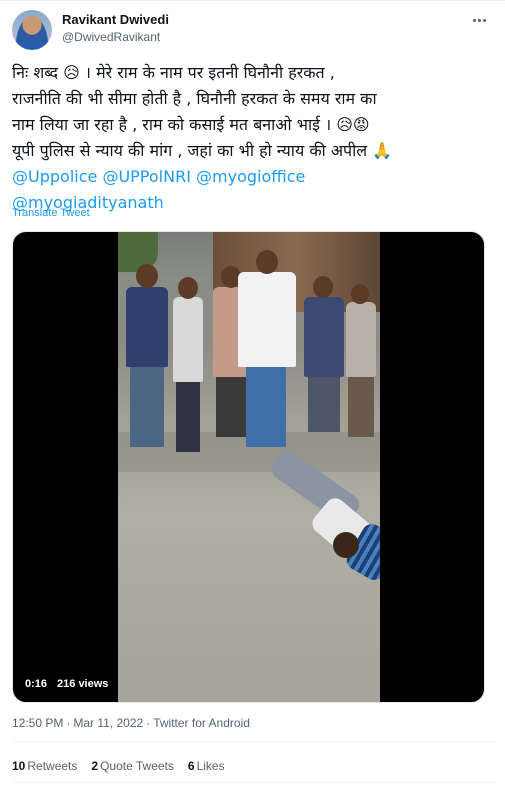  I want to click on tweet-stats: 10 Retweets 2 Quote Tweets 6 Likes, so click(118, 766).